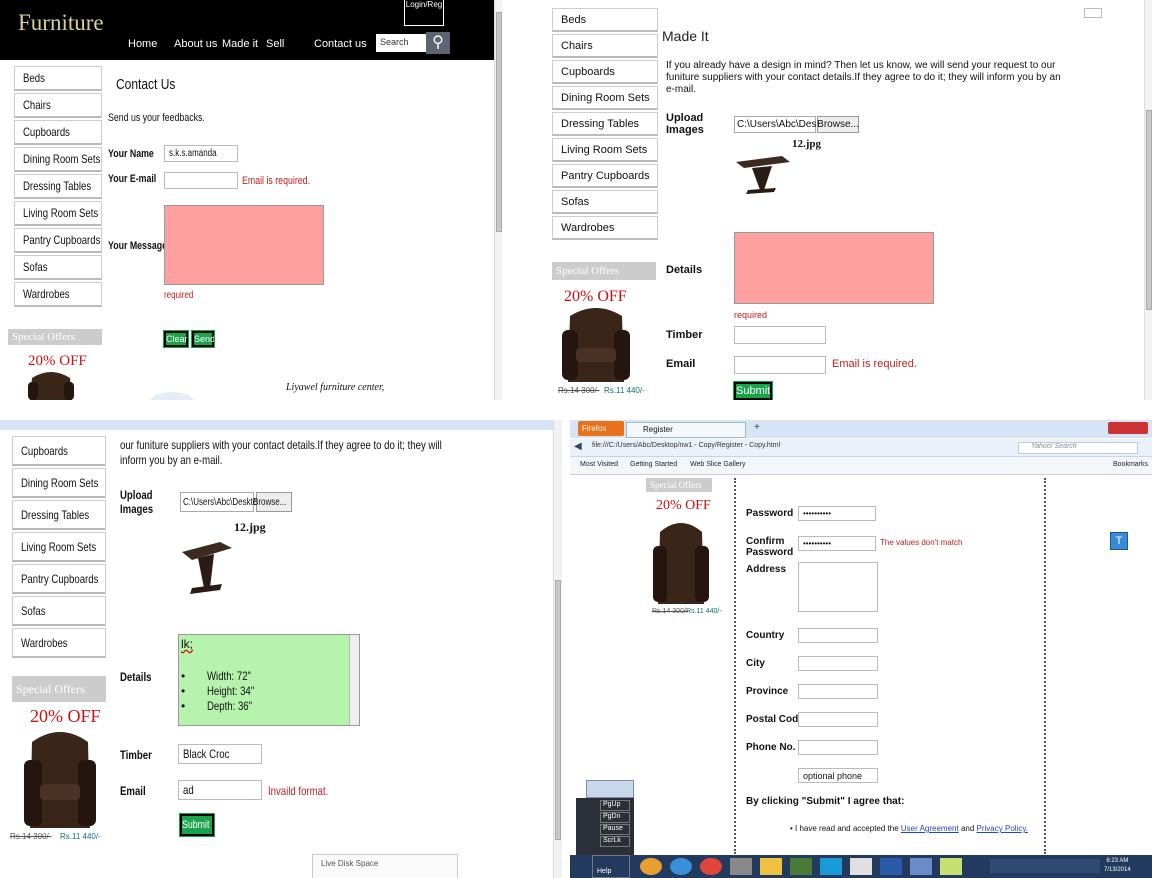  Describe the element at coordinates (615, 841) in the screenshot. I see `key-scrlk: ScrLk` at that location.